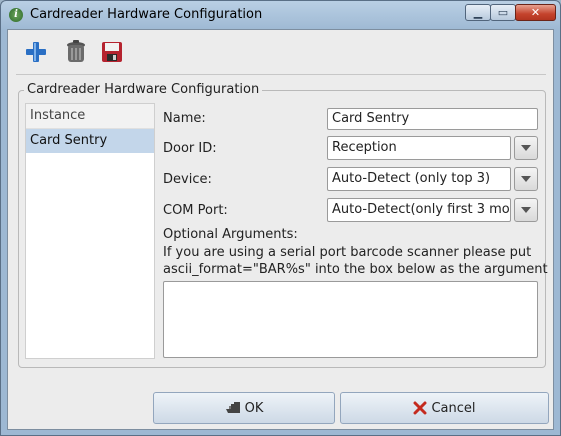  What do you see at coordinates (420, 408) in the screenshot?
I see `cancel-icon` at bounding box center [420, 408].